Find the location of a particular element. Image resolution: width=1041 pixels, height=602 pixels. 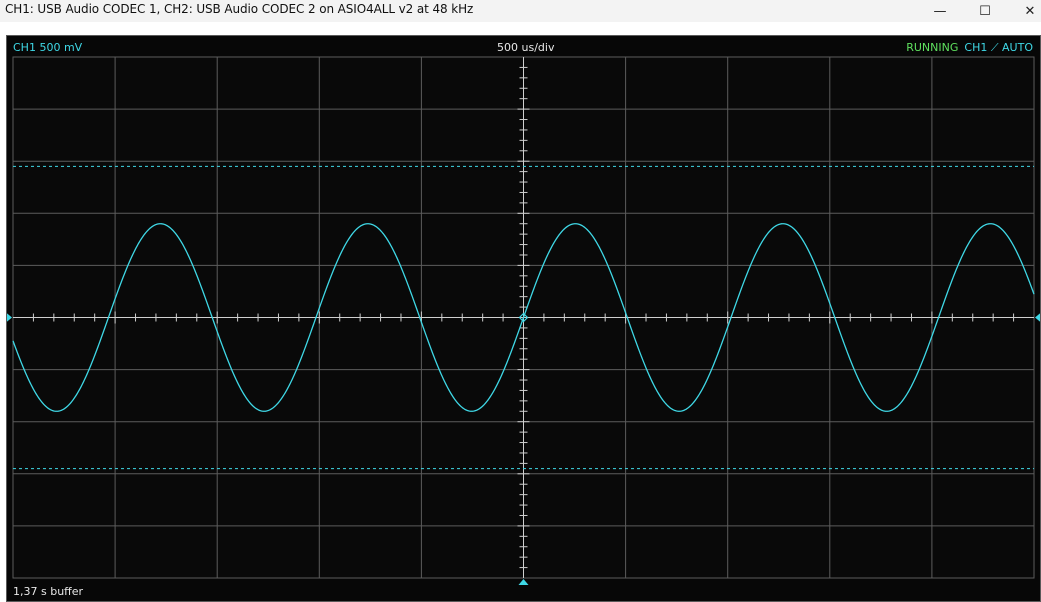

ch1-ground-marker-left is located at coordinates (9, 317).